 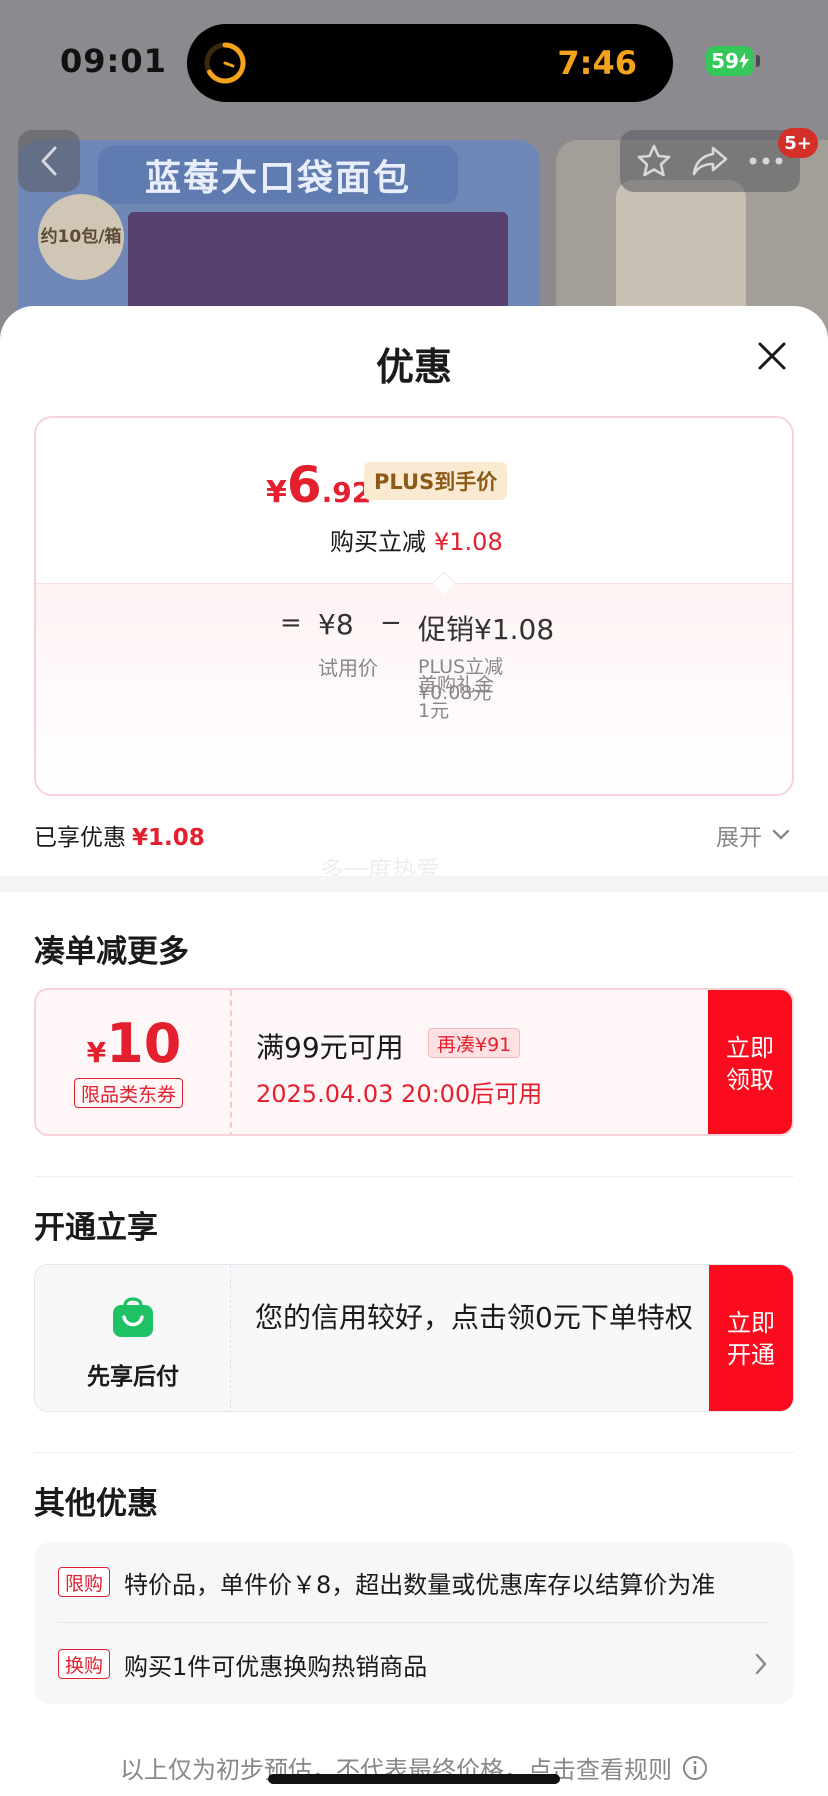 What do you see at coordinates (468, 542) in the screenshot?
I see `reduce-amount: ¥1.08` at bounding box center [468, 542].